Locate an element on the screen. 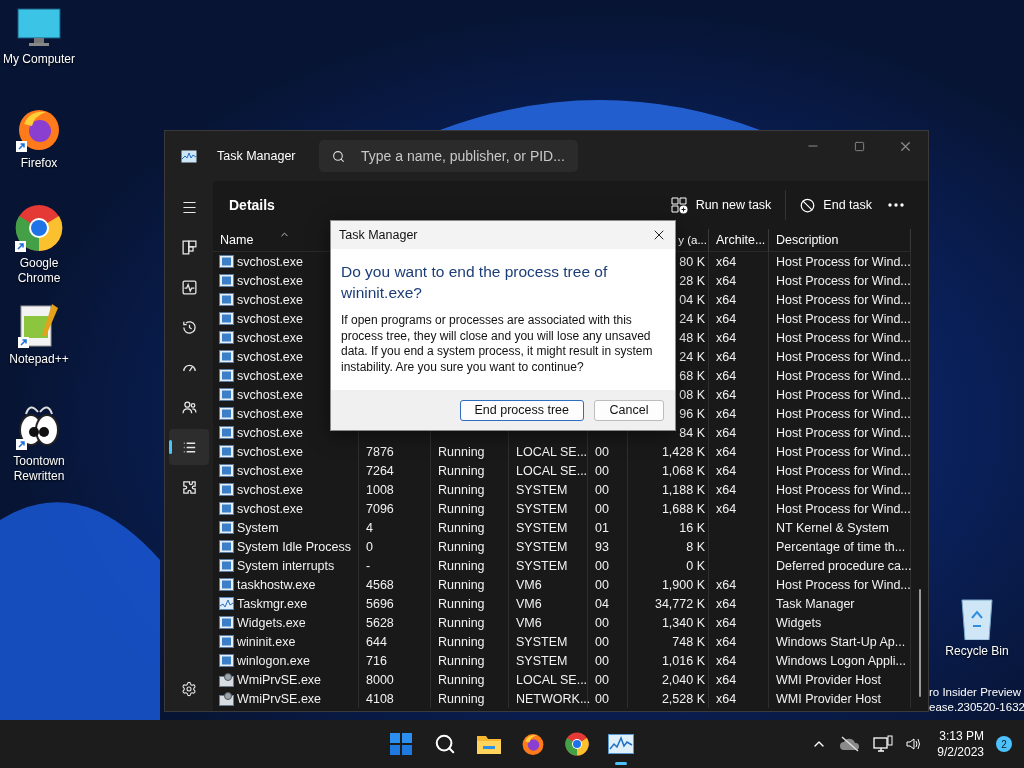 This screenshot has width=1024, height=768. clock-time: 3:13 PM is located at coordinates (961, 736).